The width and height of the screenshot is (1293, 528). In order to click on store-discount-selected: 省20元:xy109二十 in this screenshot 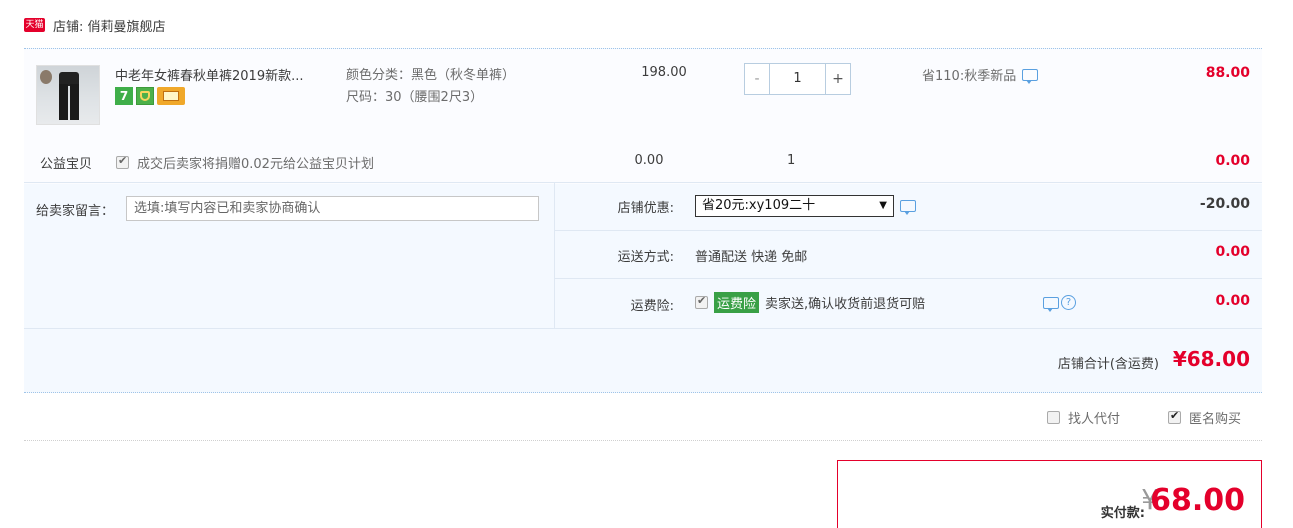, I will do `click(759, 205)`.